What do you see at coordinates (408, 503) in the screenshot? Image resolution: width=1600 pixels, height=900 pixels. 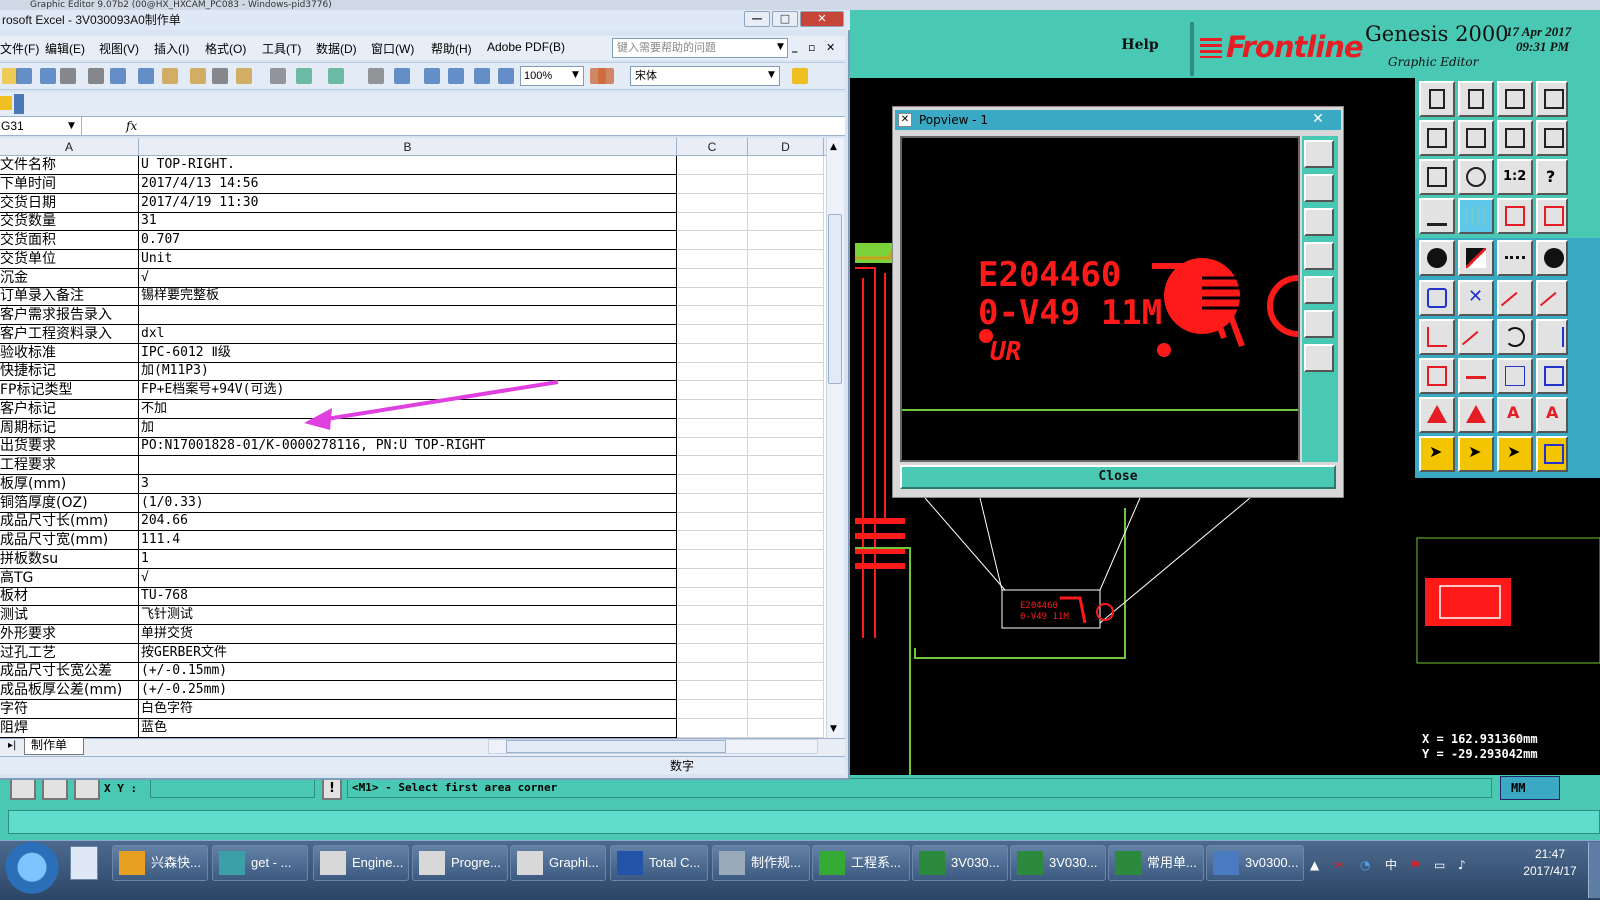 I see `cell-b: (1/0.33)` at bounding box center [408, 503].